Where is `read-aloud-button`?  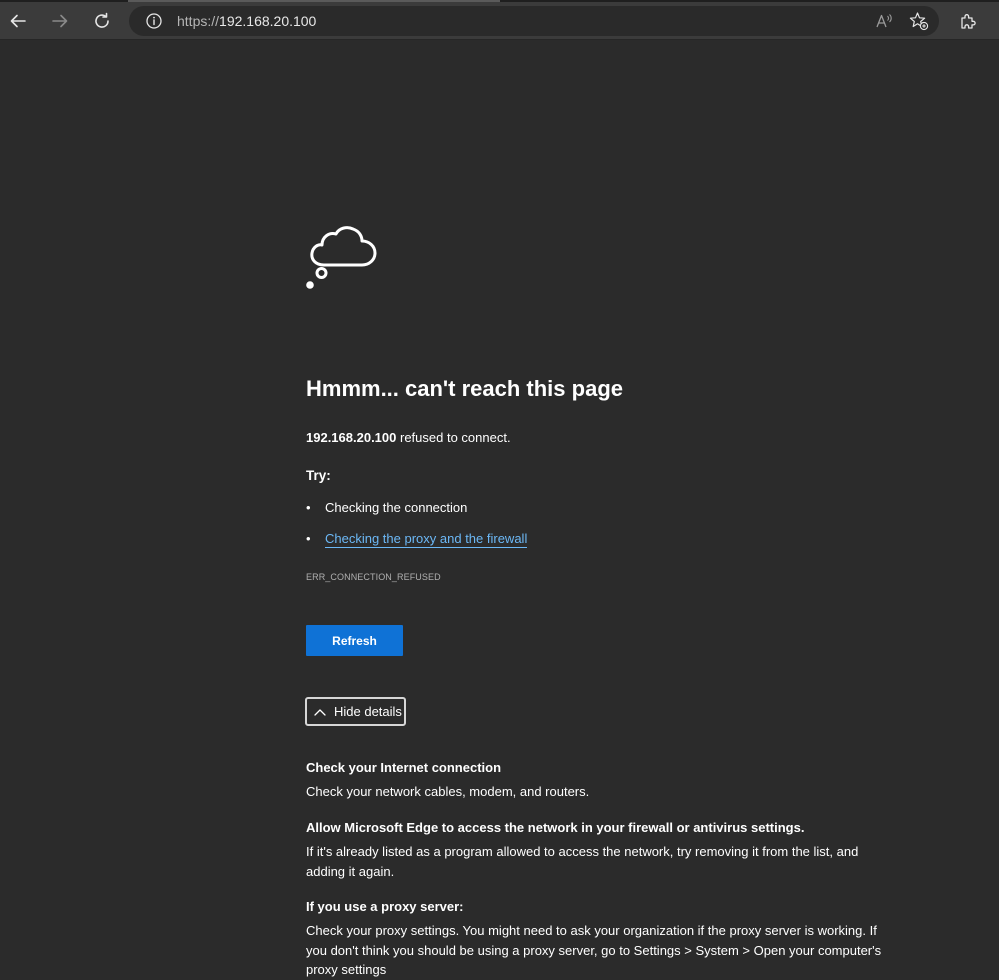 read-aloud-button is located at coordinates (884, 21).